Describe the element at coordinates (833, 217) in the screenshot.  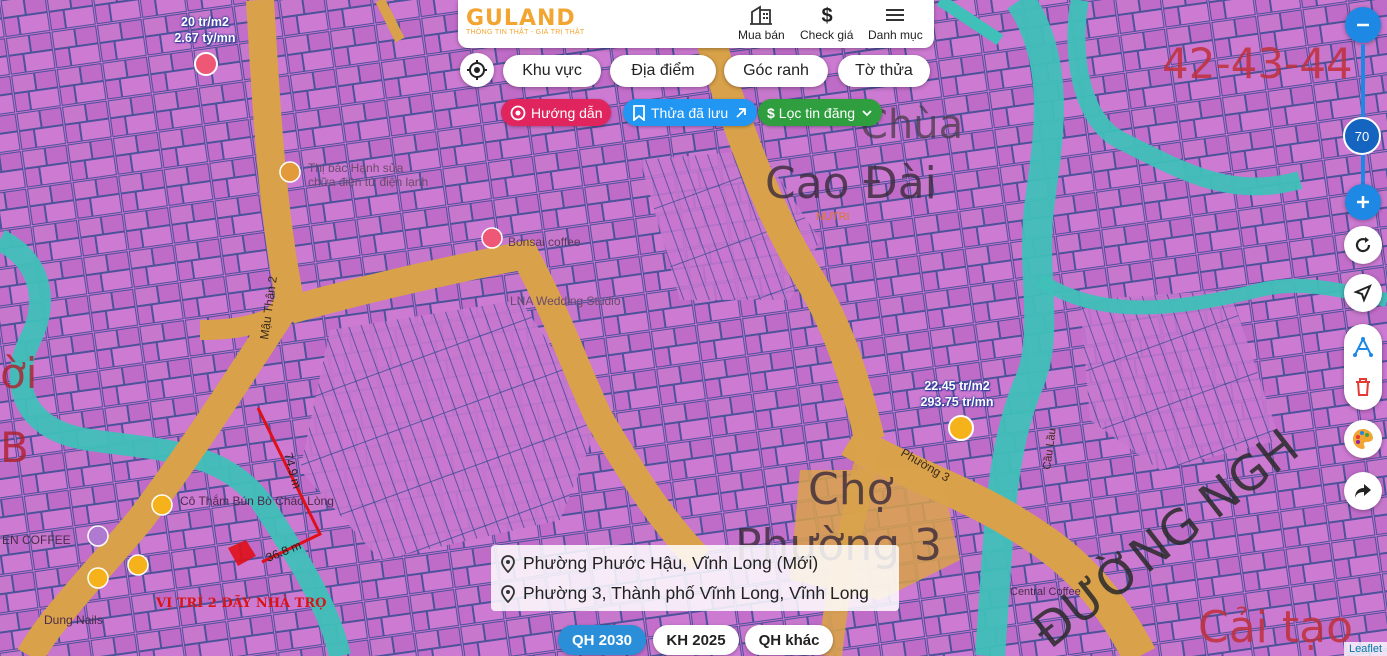
I see `poi-nutri-label: NUTRI` at that location.